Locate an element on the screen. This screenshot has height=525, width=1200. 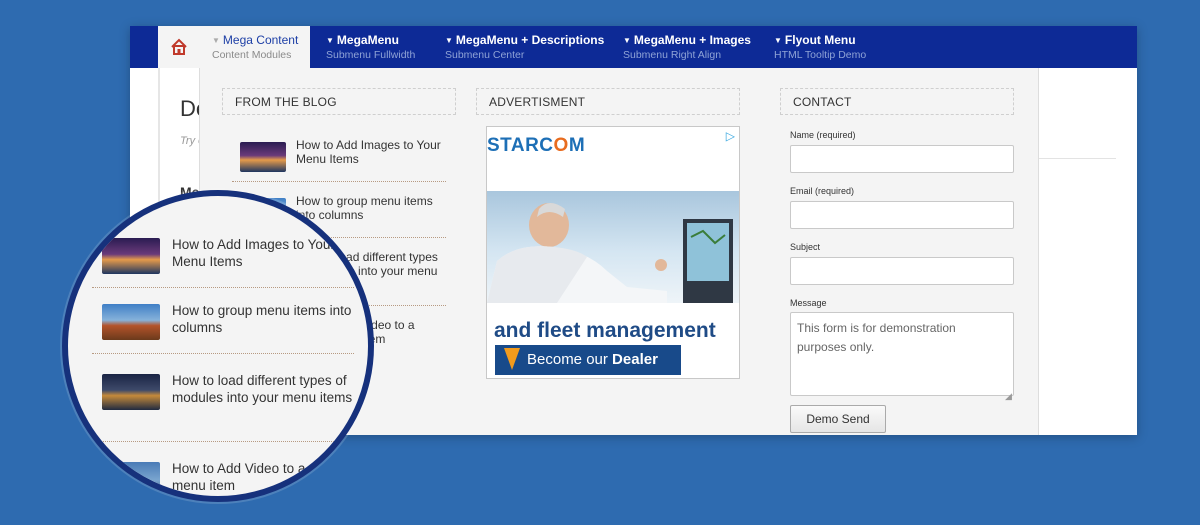
resize-handle-icon: ◢ is located at coordinates (1008, 396).